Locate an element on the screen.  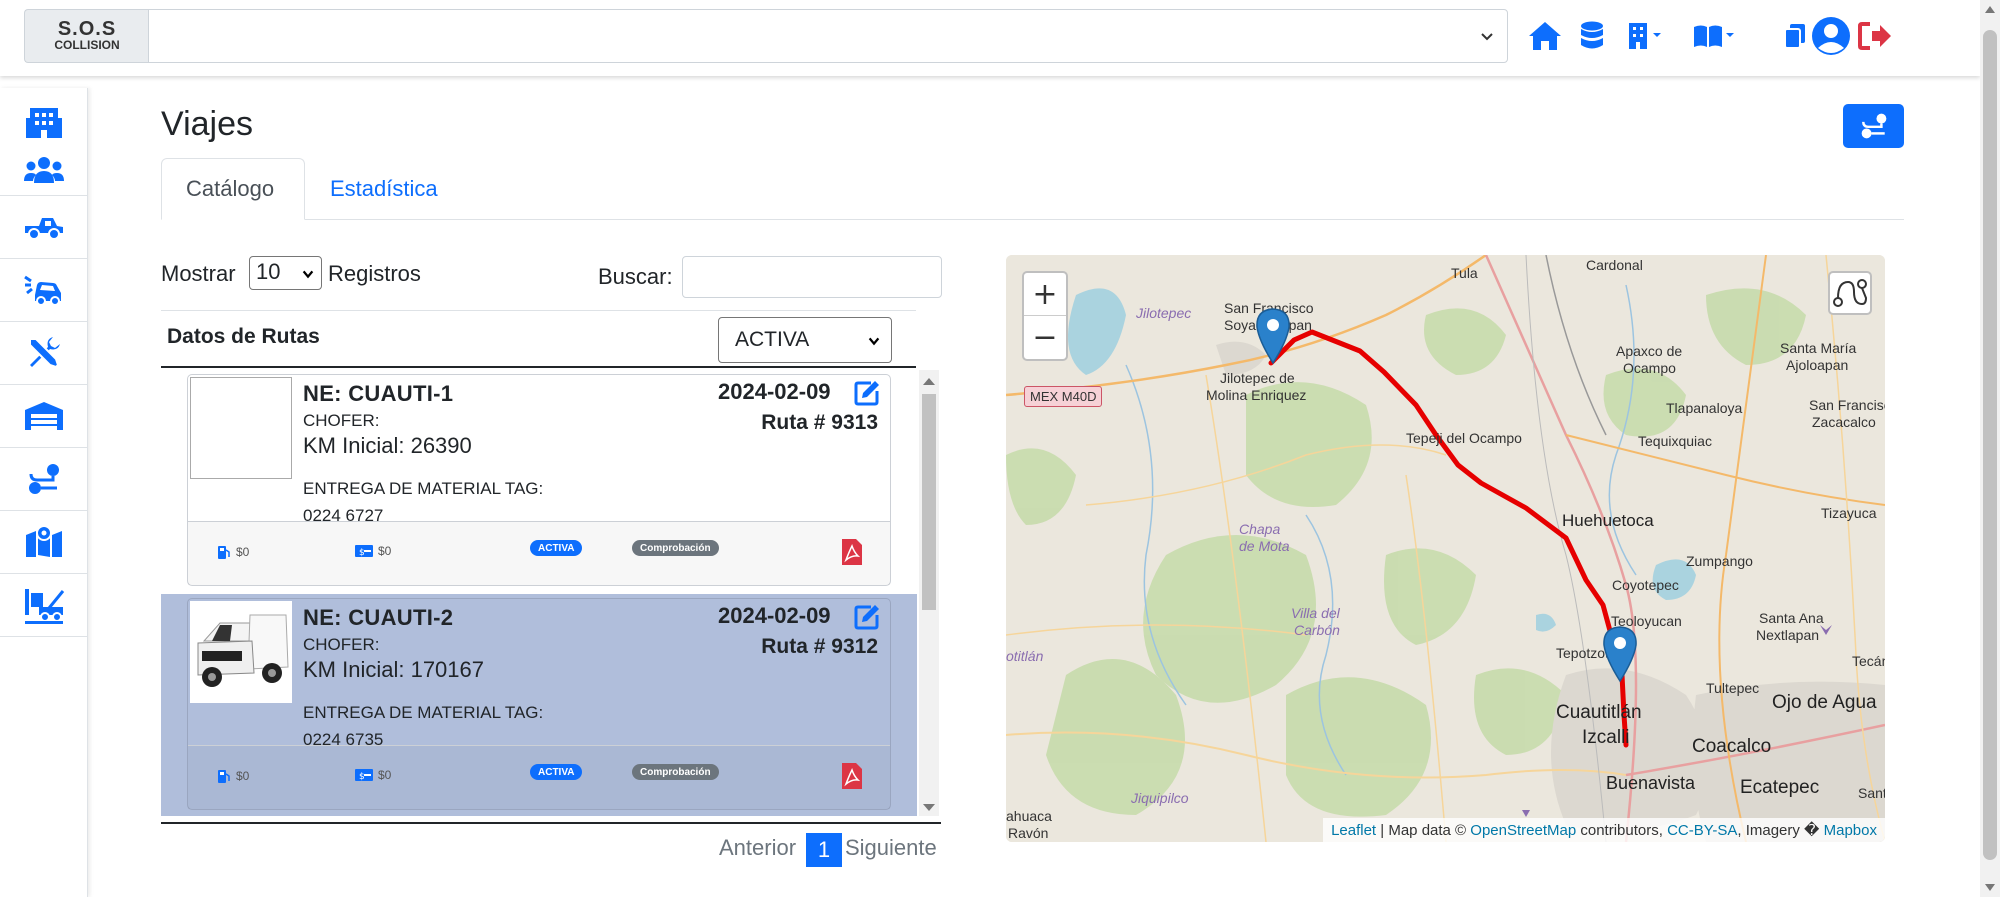
map-label: de Mota is located at coordinates (1264, 546).